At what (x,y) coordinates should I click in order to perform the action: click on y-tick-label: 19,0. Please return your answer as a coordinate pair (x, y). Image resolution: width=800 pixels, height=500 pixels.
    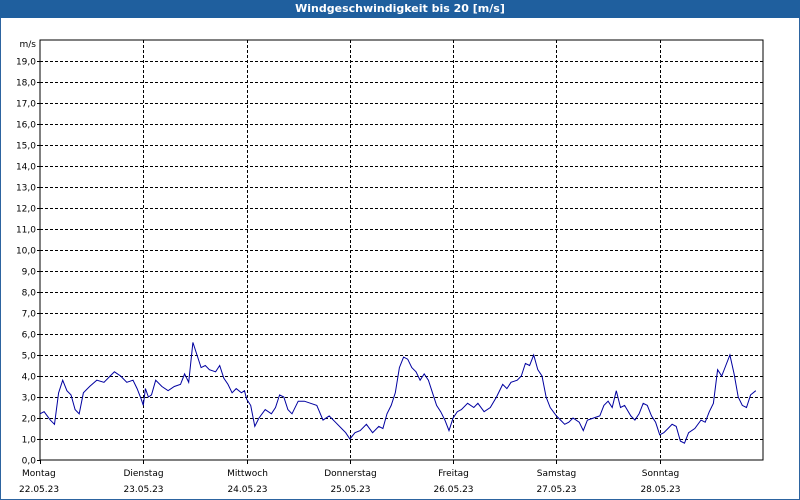
    Looking at the image, I should click on (26, 63).